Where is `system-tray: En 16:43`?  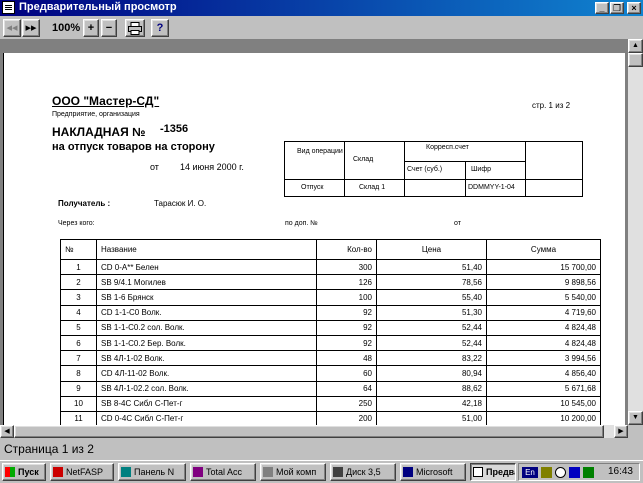
system-tray: En 16:43 is located at coordinates (579, 472).